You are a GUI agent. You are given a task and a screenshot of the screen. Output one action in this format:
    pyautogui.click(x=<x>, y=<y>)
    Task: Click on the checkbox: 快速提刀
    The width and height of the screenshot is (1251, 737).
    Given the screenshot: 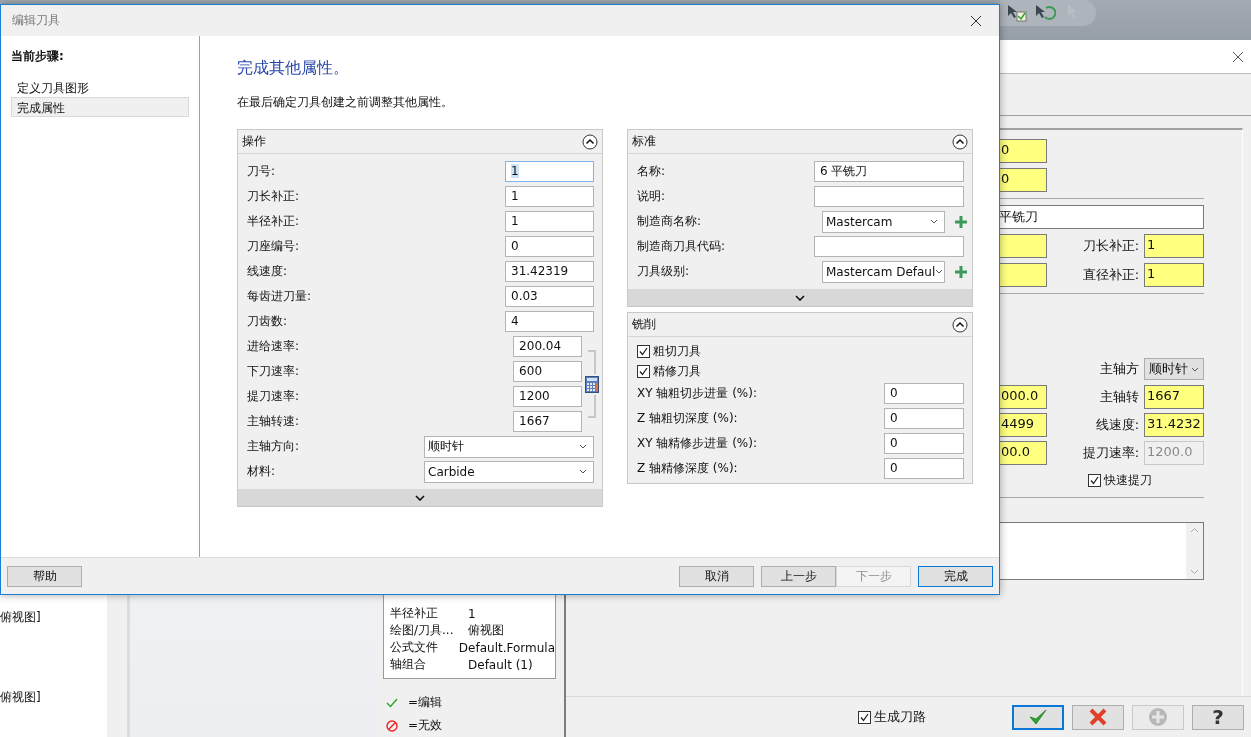 What is the action you would take?
    pyautogui.click(x=1120, y=480)
    